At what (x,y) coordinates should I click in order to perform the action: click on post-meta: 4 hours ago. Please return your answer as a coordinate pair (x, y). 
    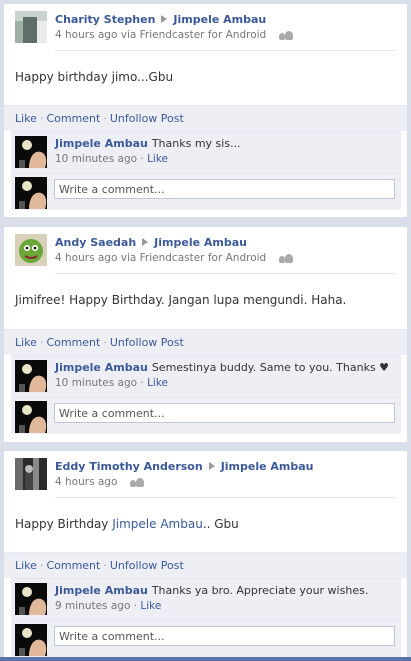
    Looking at the image, I should click on (99, 482).